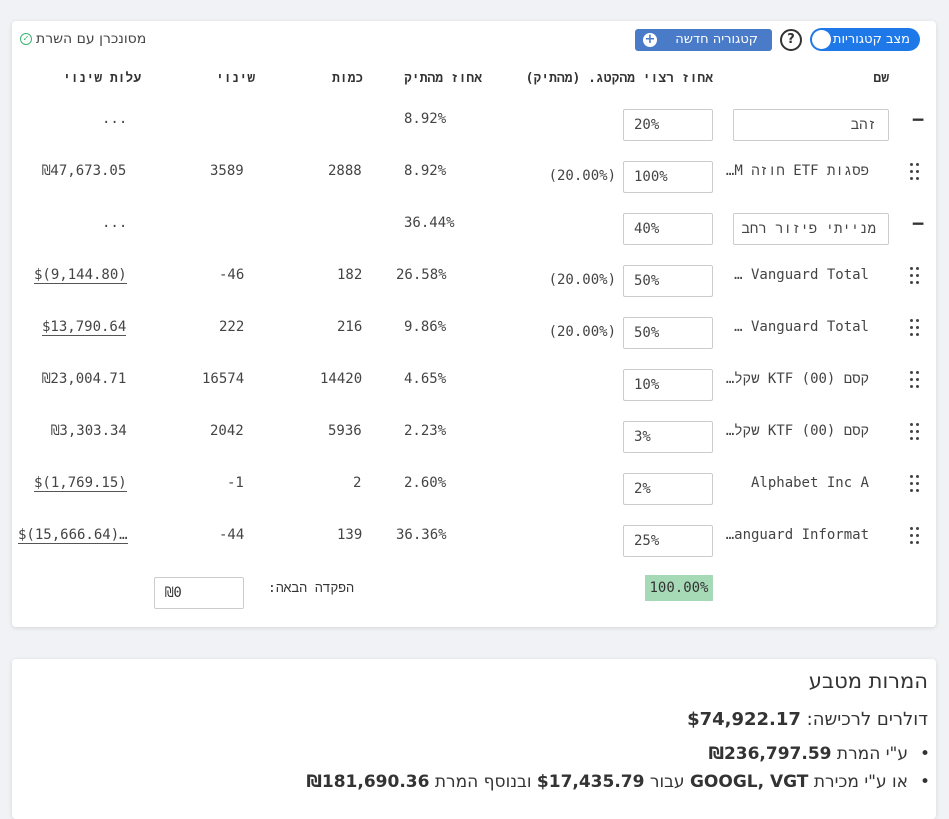 The width and height of the screenshot is (949, 819). I want to click on change-cost-link: $(1,769.15), so click(80, 483).